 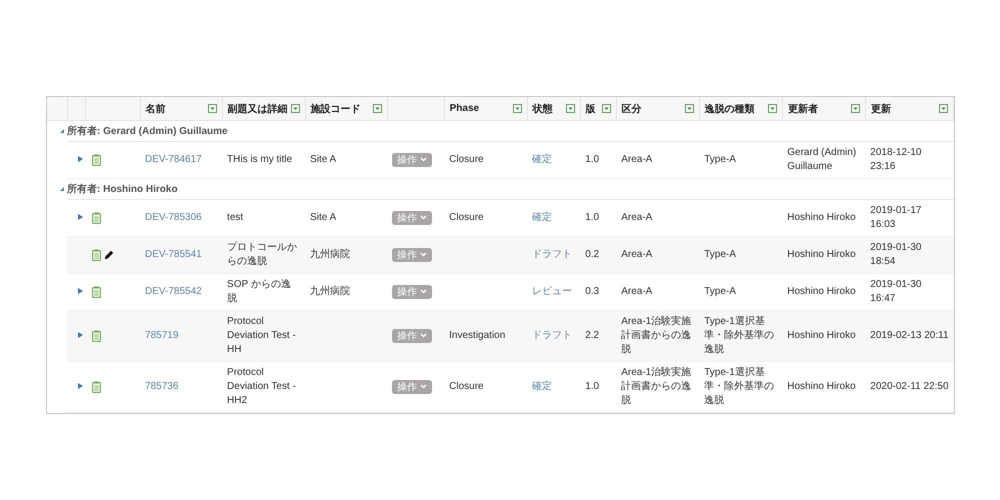 What do you see at coordinates (161, 335) in the screenshot?
I see `deviation-link: 785719` at bounding box center [161, 335].